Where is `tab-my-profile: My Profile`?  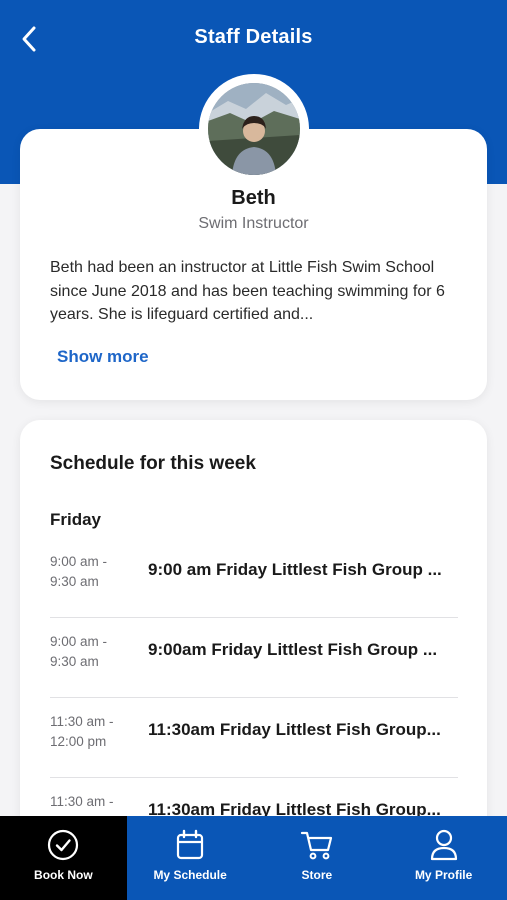
tab-my-profile: My Profile is located at coordinates (443, 858).